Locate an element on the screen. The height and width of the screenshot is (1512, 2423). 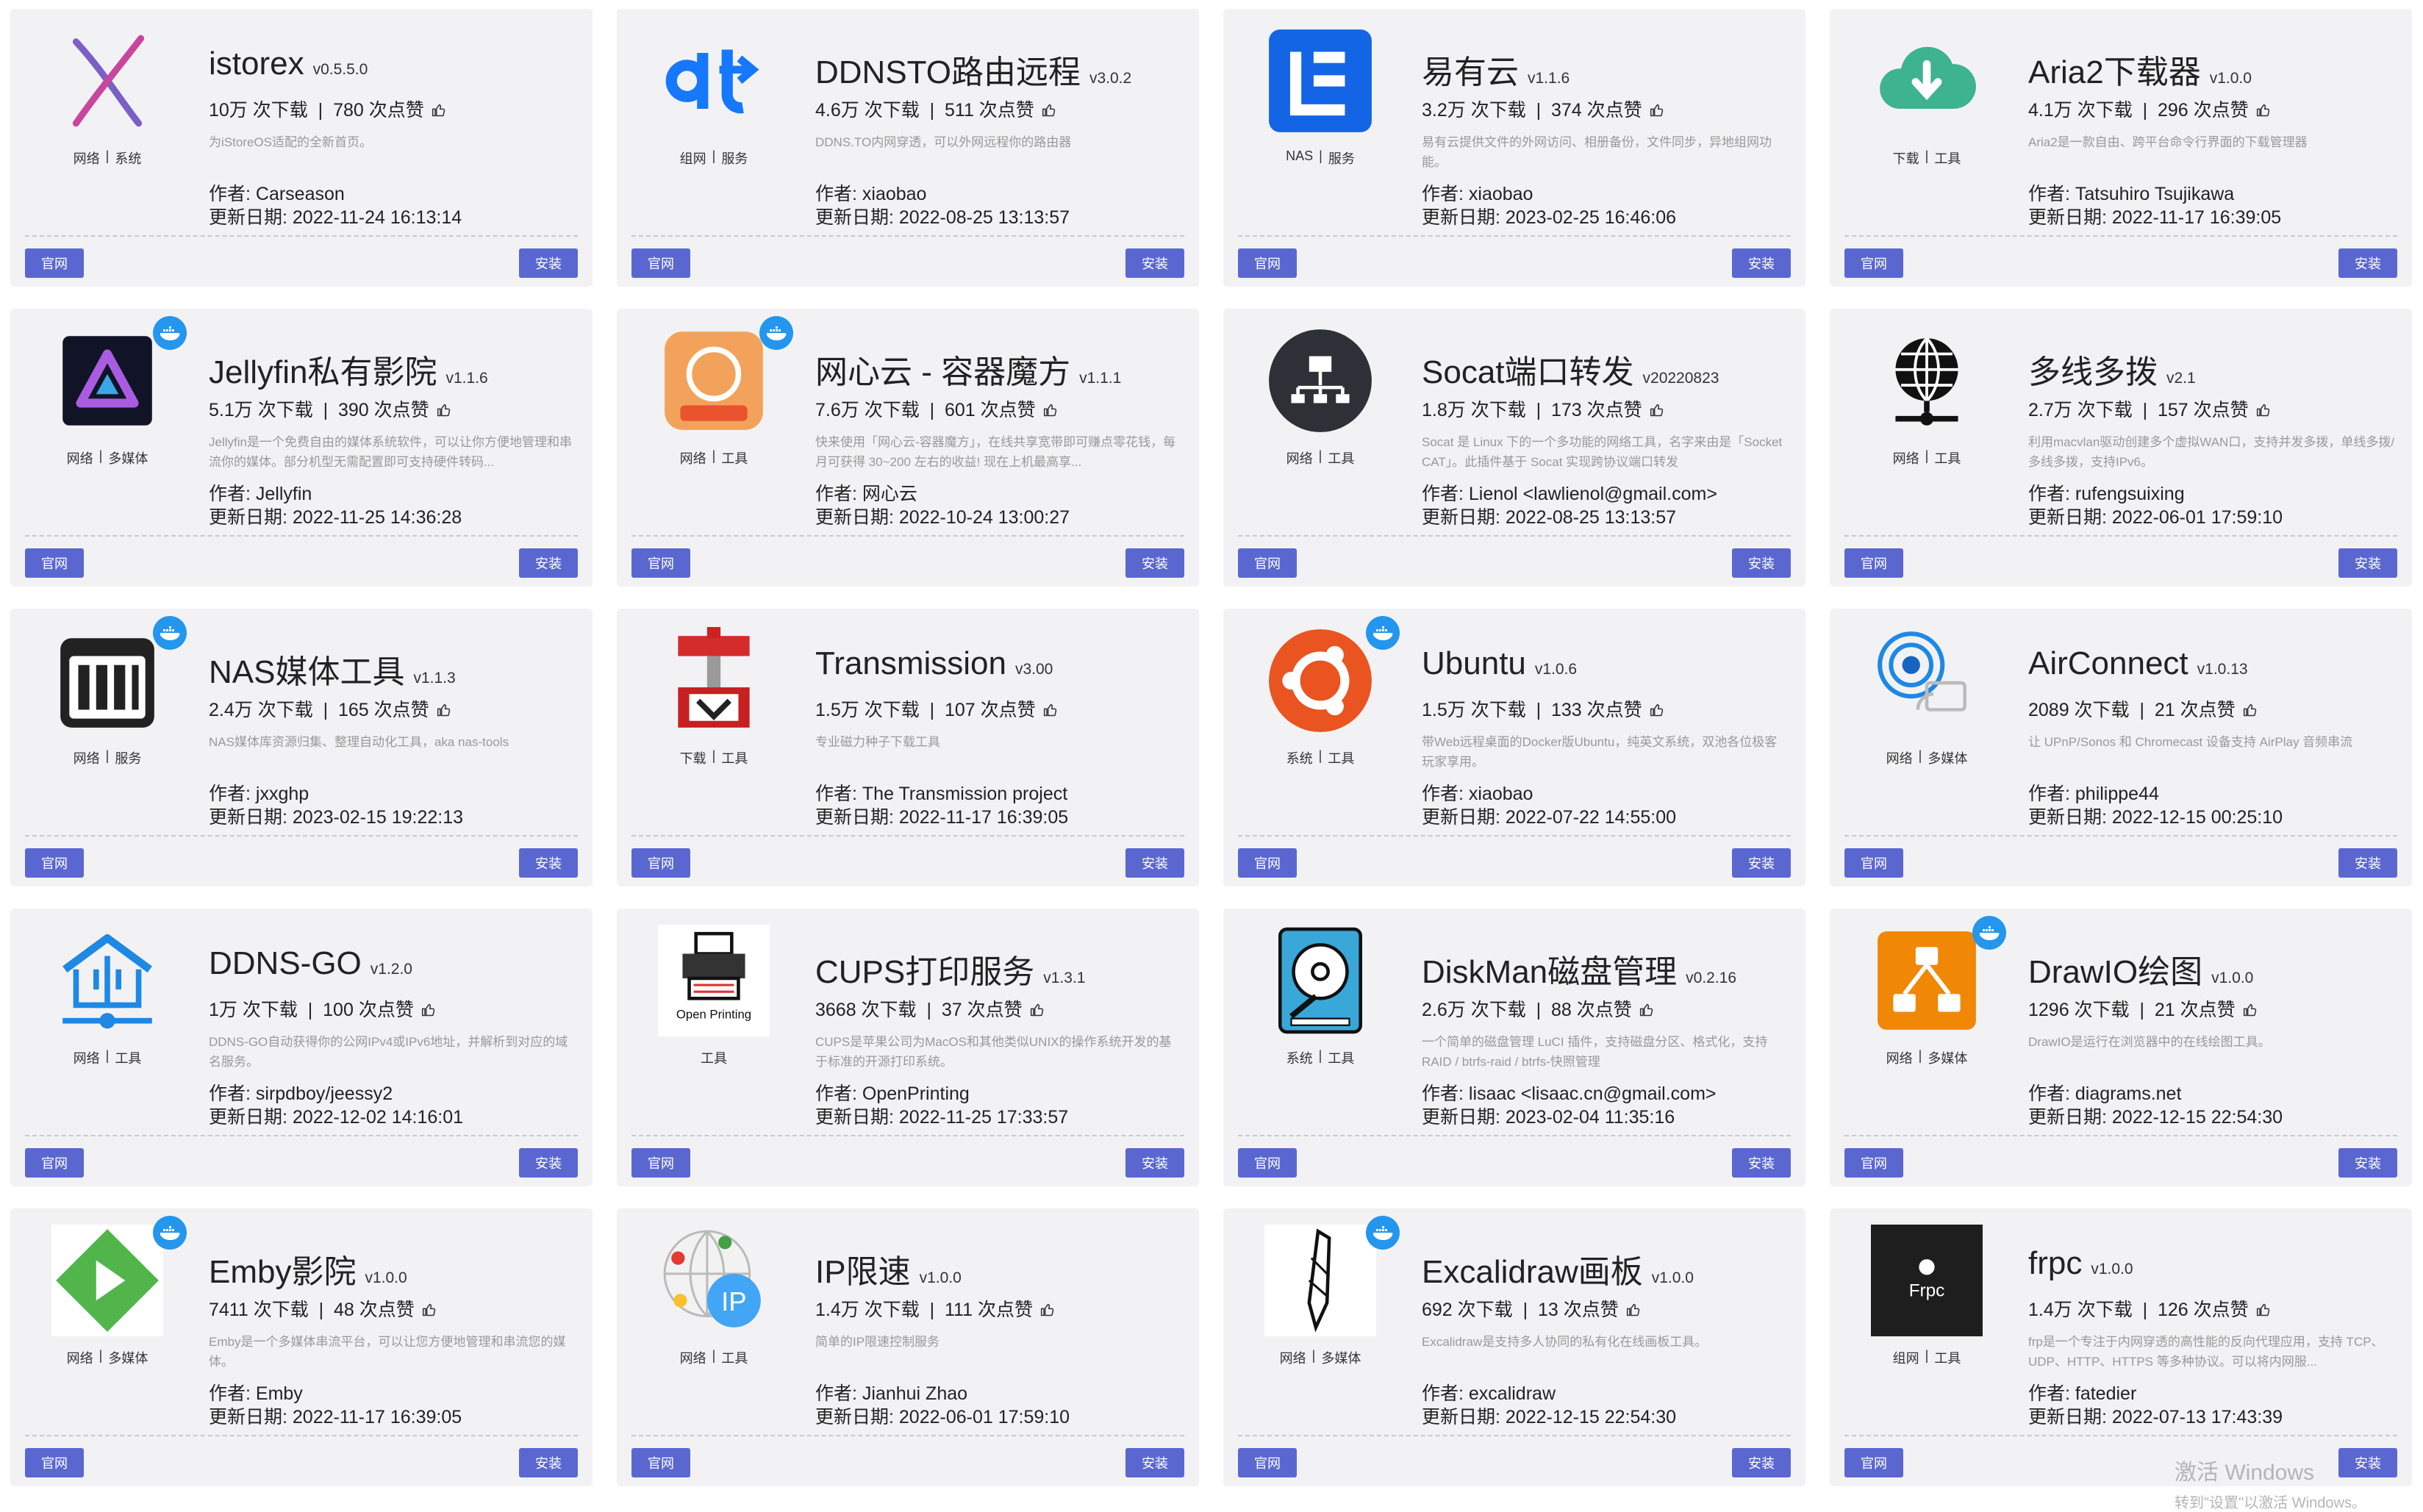
app-tag: NAS is located at coordinates (1299, 158).